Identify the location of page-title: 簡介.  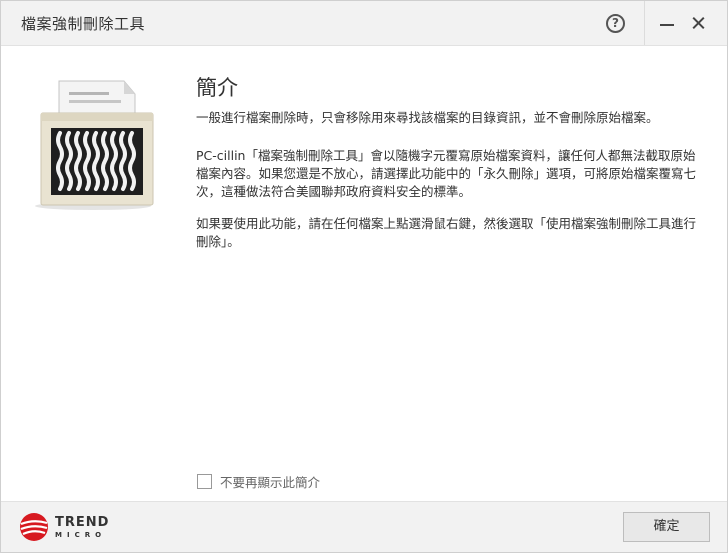
(217, 88).